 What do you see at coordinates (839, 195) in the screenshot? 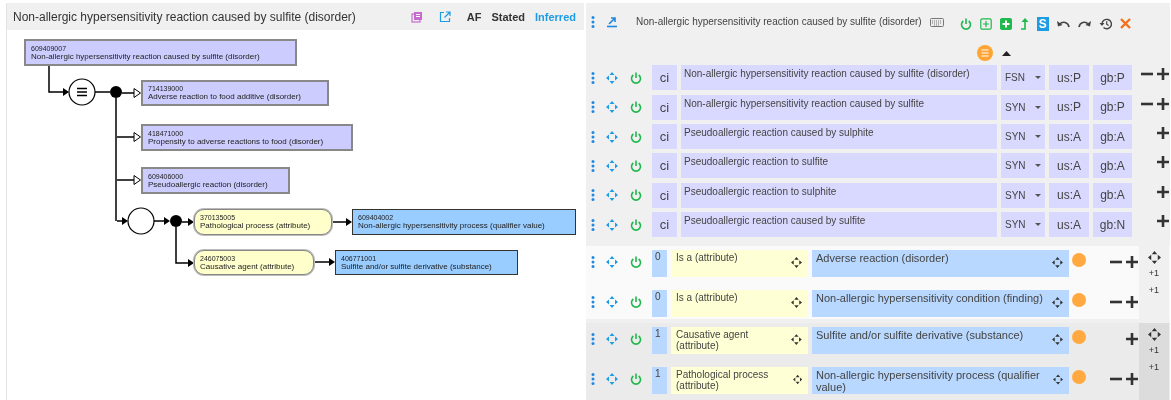
I see `term-field: Pseudoallergic reaction to sulphite` at bounding box center [839, 195].